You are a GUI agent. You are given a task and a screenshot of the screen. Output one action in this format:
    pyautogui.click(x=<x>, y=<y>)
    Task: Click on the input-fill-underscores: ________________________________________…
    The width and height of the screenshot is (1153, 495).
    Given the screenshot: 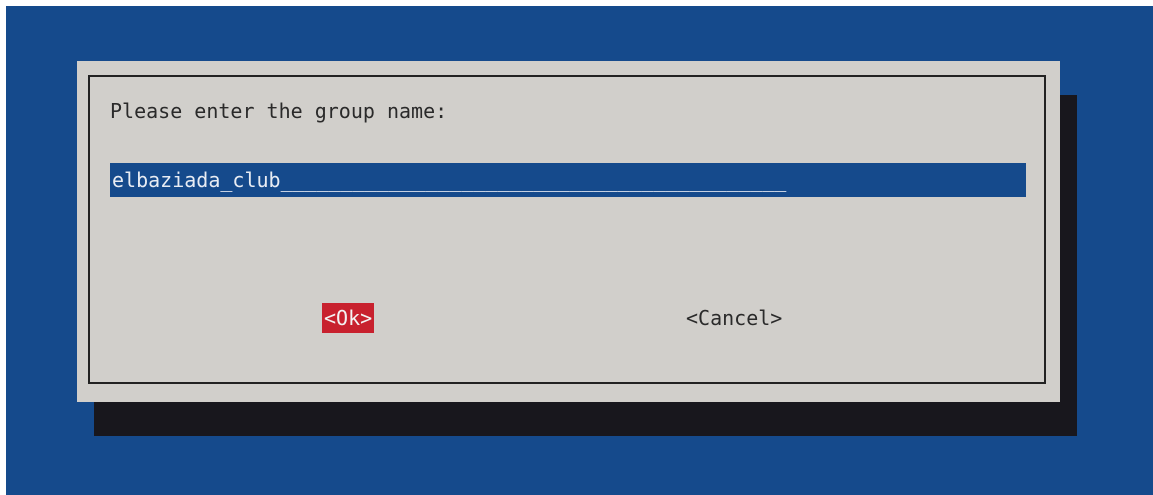 What is the action you would take?
    pyautogui.click(x=533, y=180)
    